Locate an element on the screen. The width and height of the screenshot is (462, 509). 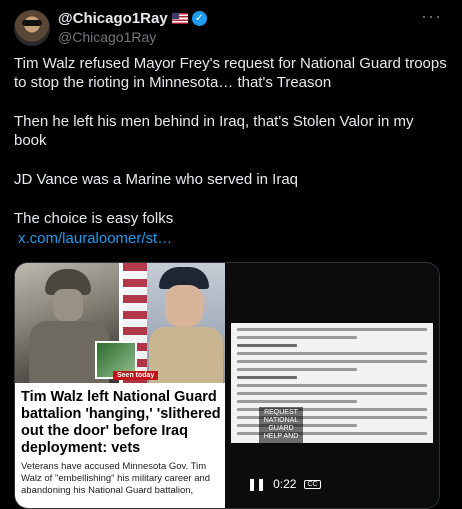
video-controls: ❚❚ 0:22 CC is located at coordinates (284, 484).